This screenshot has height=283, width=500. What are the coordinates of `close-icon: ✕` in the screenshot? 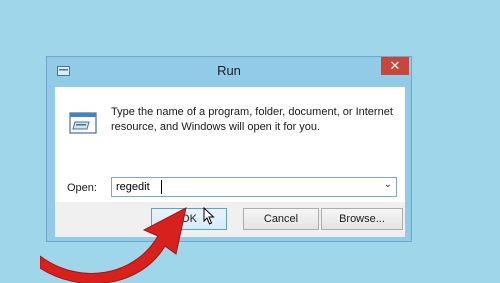 It's located at (395, 65).